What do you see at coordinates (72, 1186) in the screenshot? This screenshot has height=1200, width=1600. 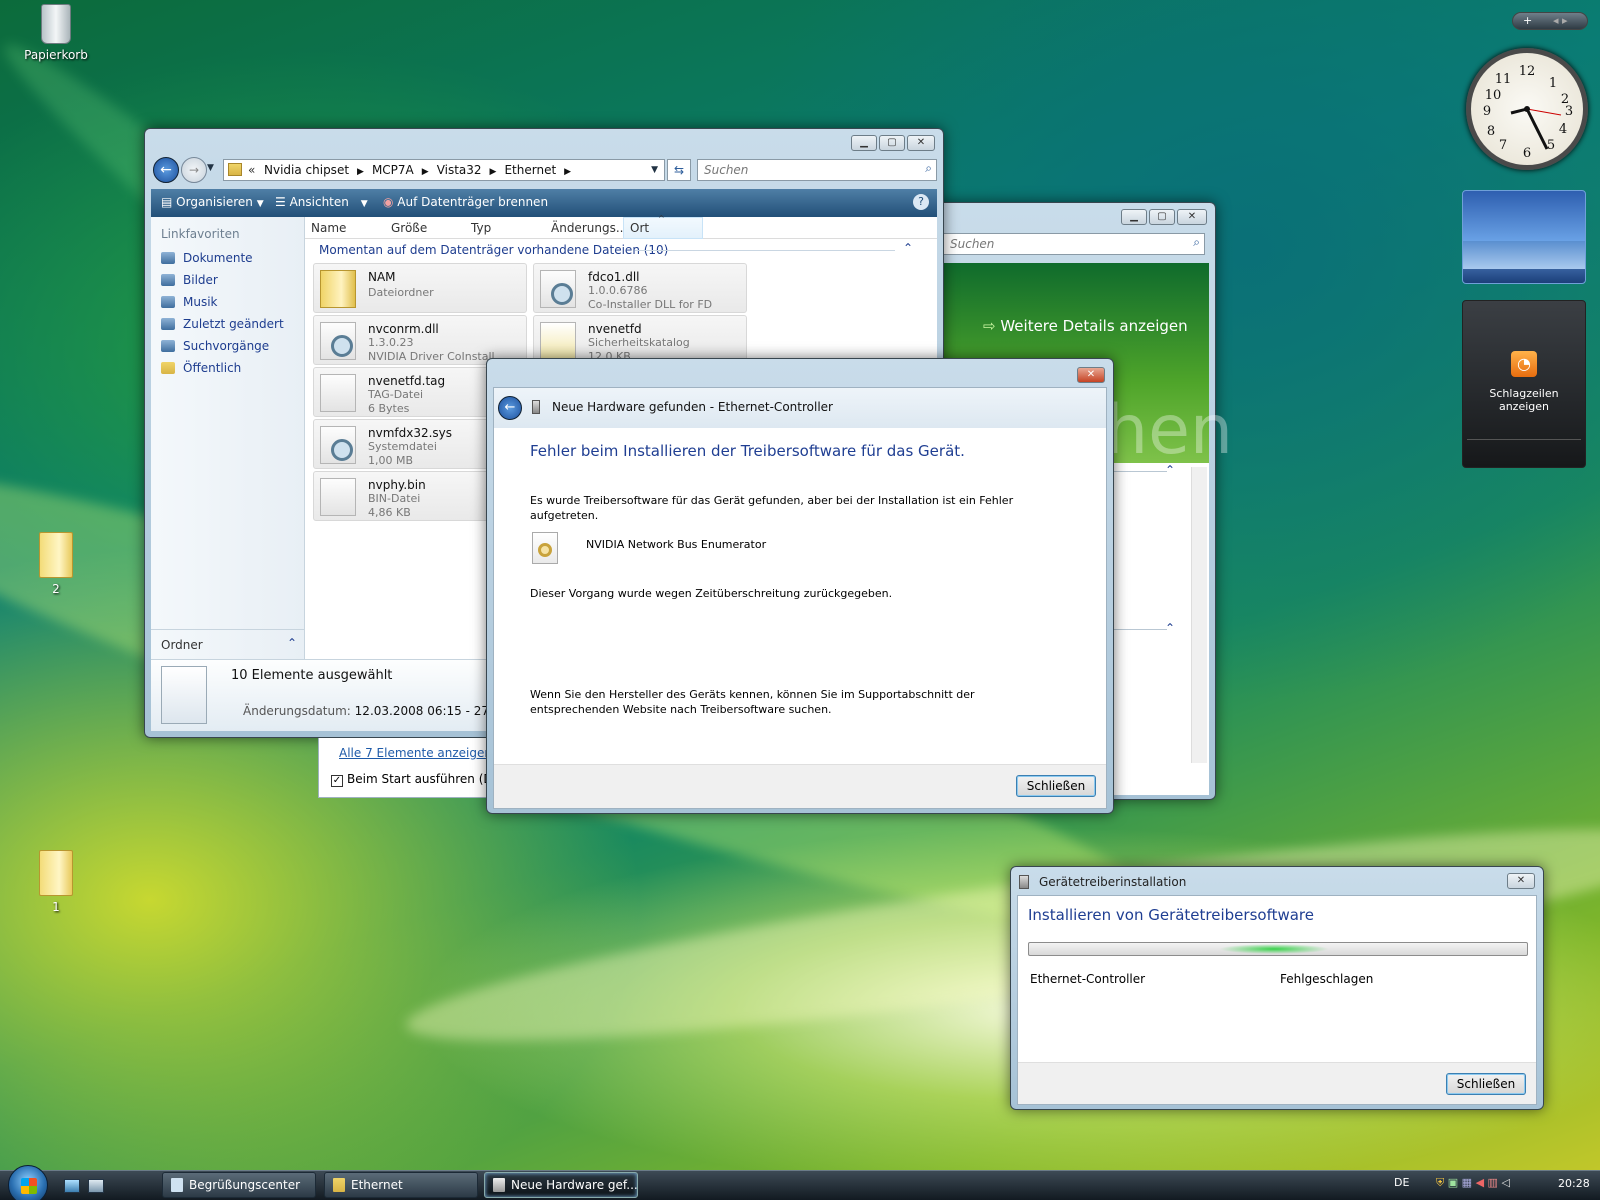 I see `show-desktop-icon` at bounding box center [72, 1186].